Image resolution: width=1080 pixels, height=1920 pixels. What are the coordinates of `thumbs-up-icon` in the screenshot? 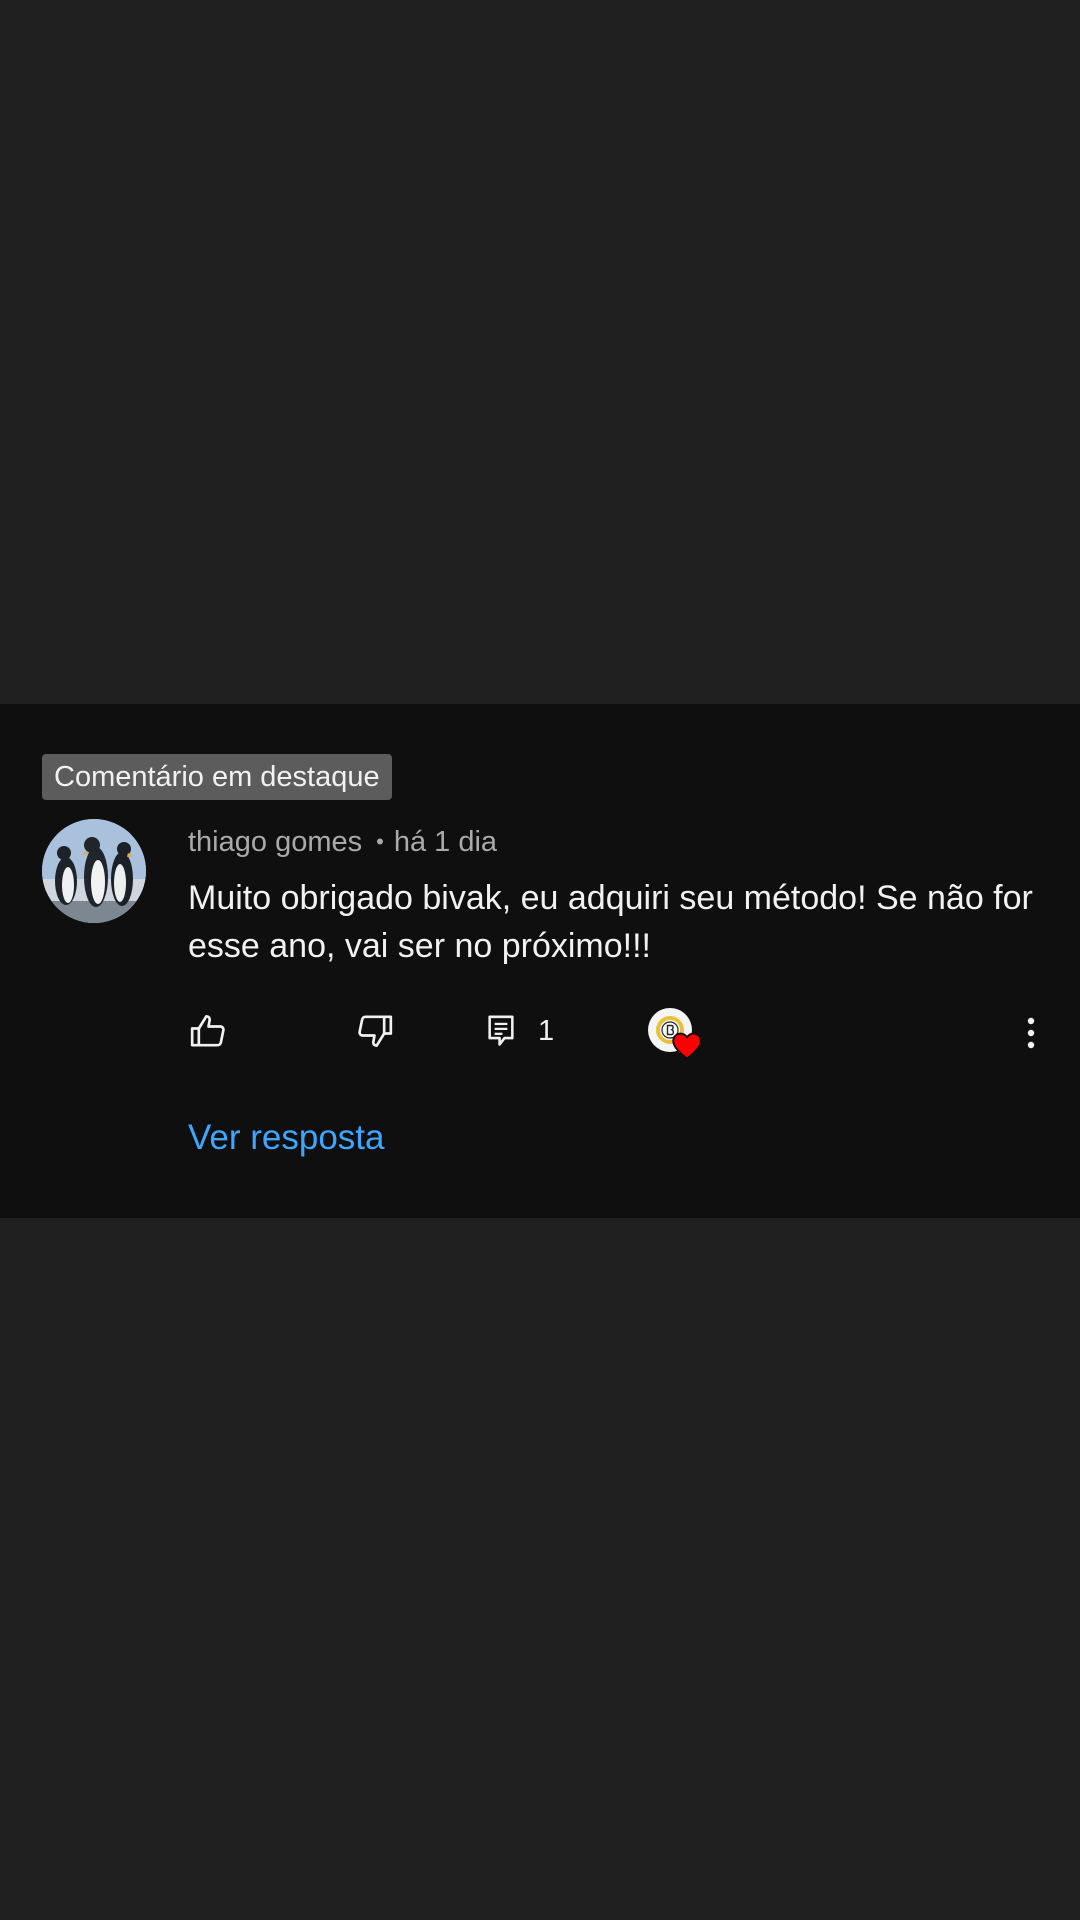 It's located at (207, 1031).